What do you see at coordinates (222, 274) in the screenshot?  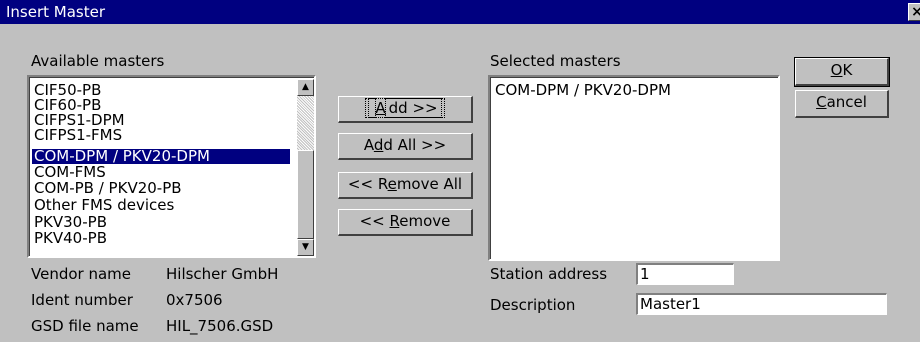 I see `vendor-name-value: Hilscher GmbH` at bounding box center [222, 274].